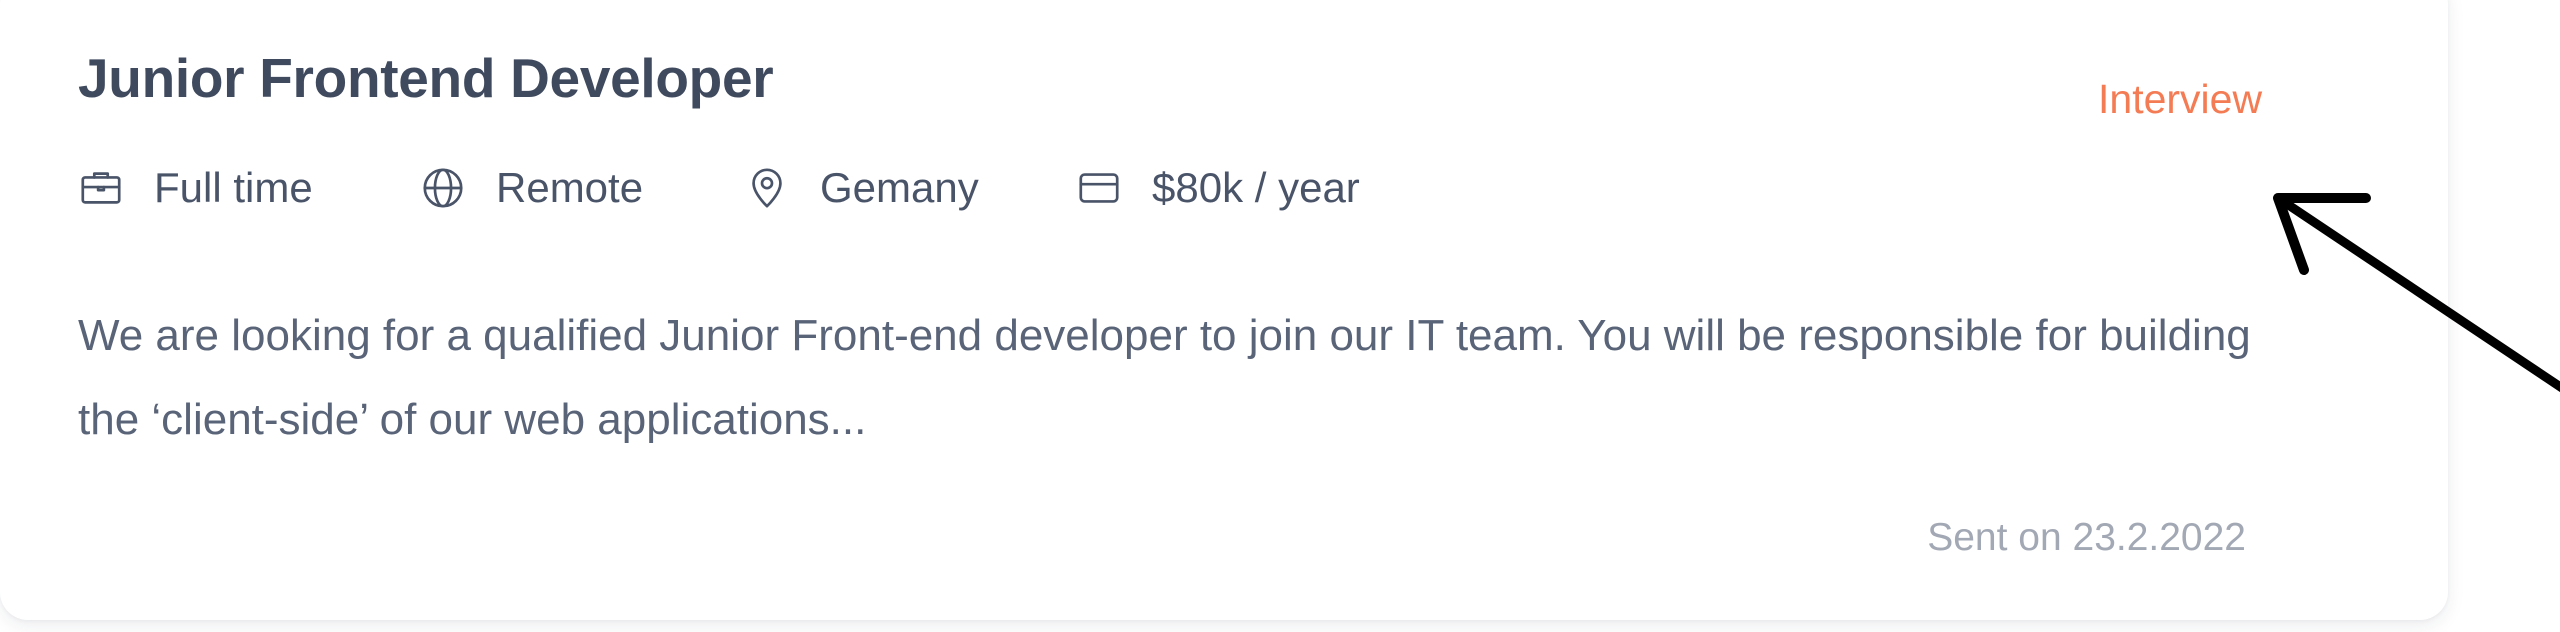 The image size is (2560, 632). What do you see at coordinates (1099, 188) in the screenshot?
I see `wallet-icon` at bounding box center [1099, 188].